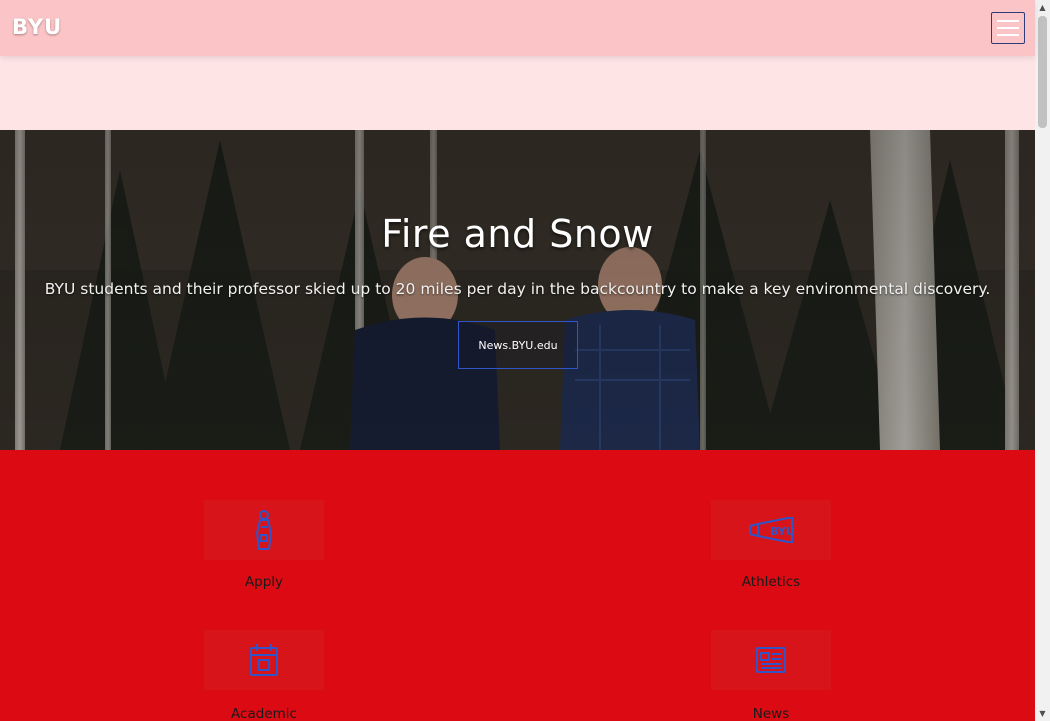  What do you see at coordinates (1042, 713) in the screenshot?
I see `scroll-down-icon: ▼` at bounding box center [1042, 713].